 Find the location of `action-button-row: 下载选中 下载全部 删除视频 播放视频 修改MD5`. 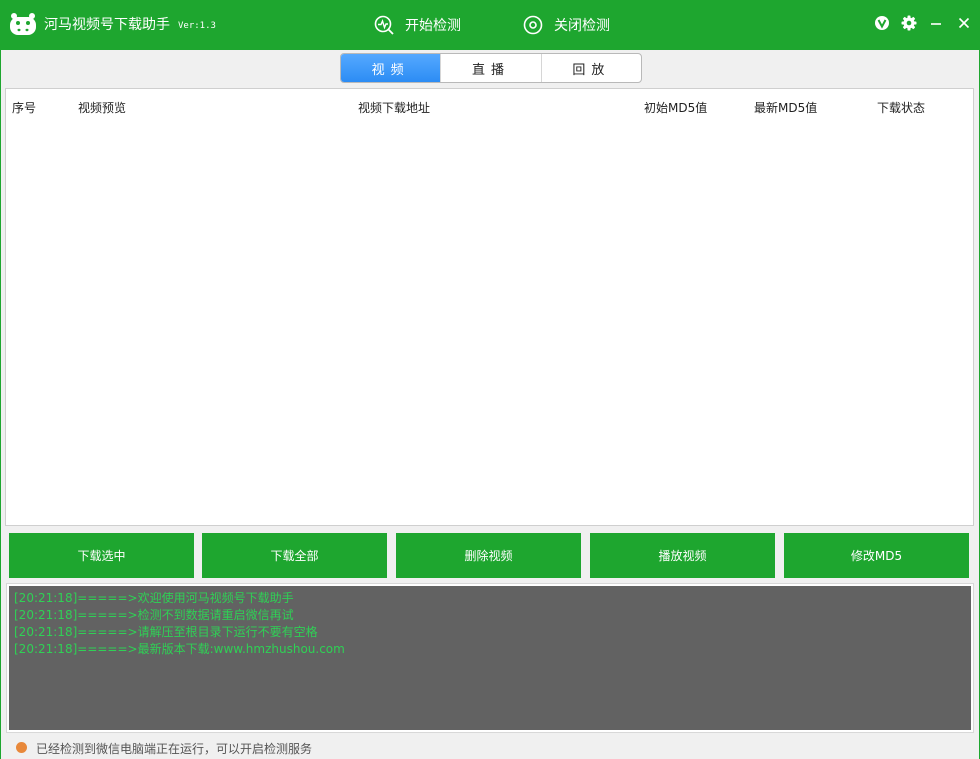

action-button-row: 下载选中 下载全部 删除视频 播放视频 修改MD5 is located at coordinates (489, 555).